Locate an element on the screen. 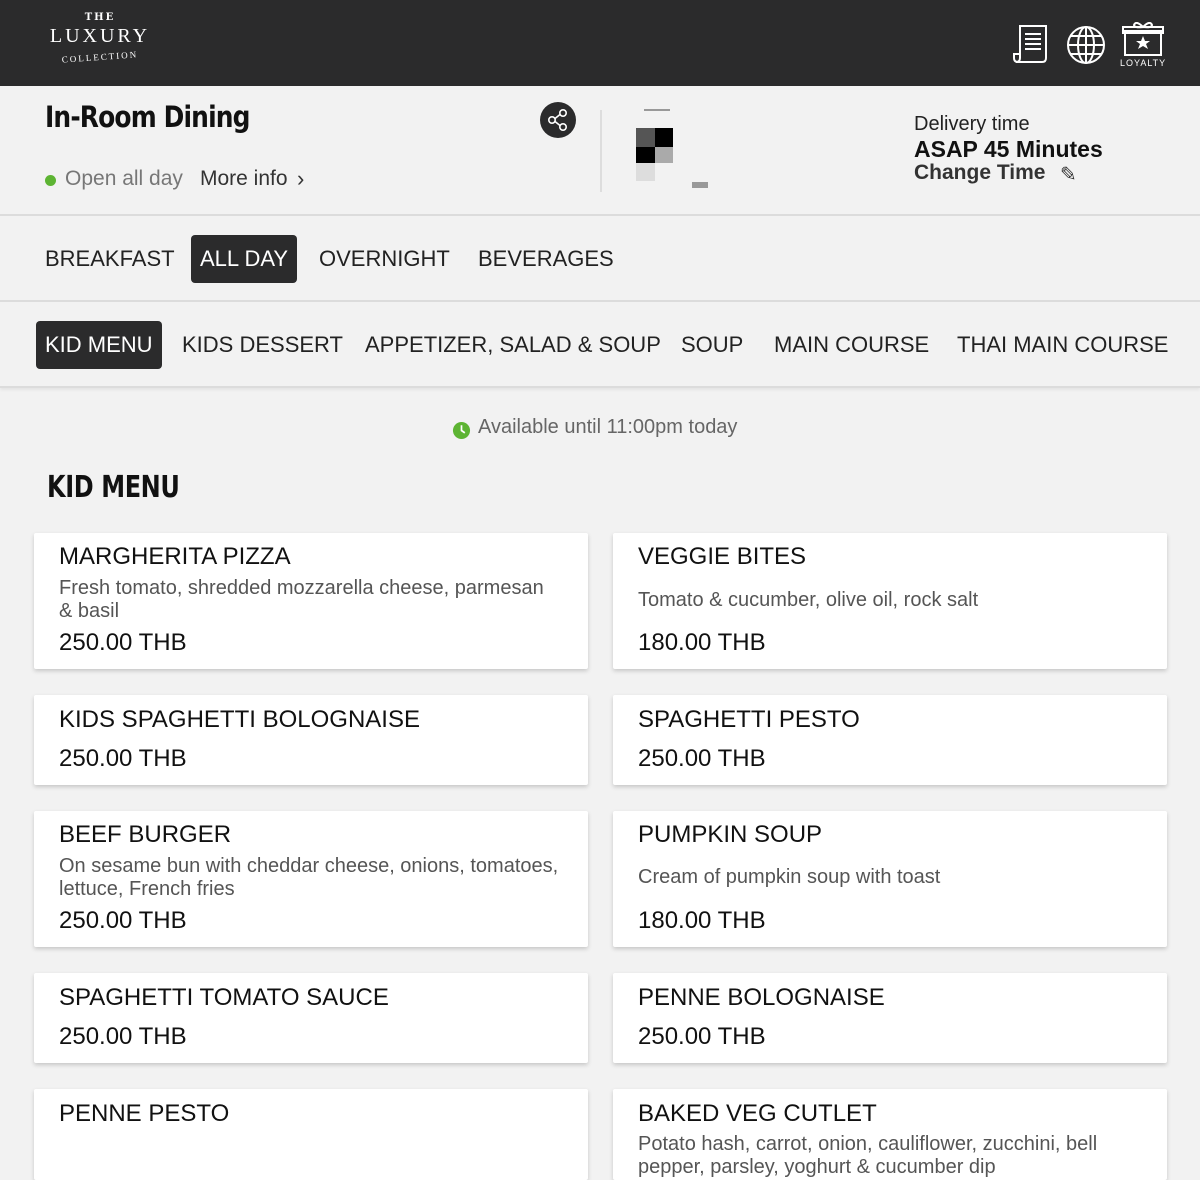 Image resolution: width=1200 pixels, height=1180 pixels. item-name: PENNE BOLOGNAISE is located at coordinates (761, 997).